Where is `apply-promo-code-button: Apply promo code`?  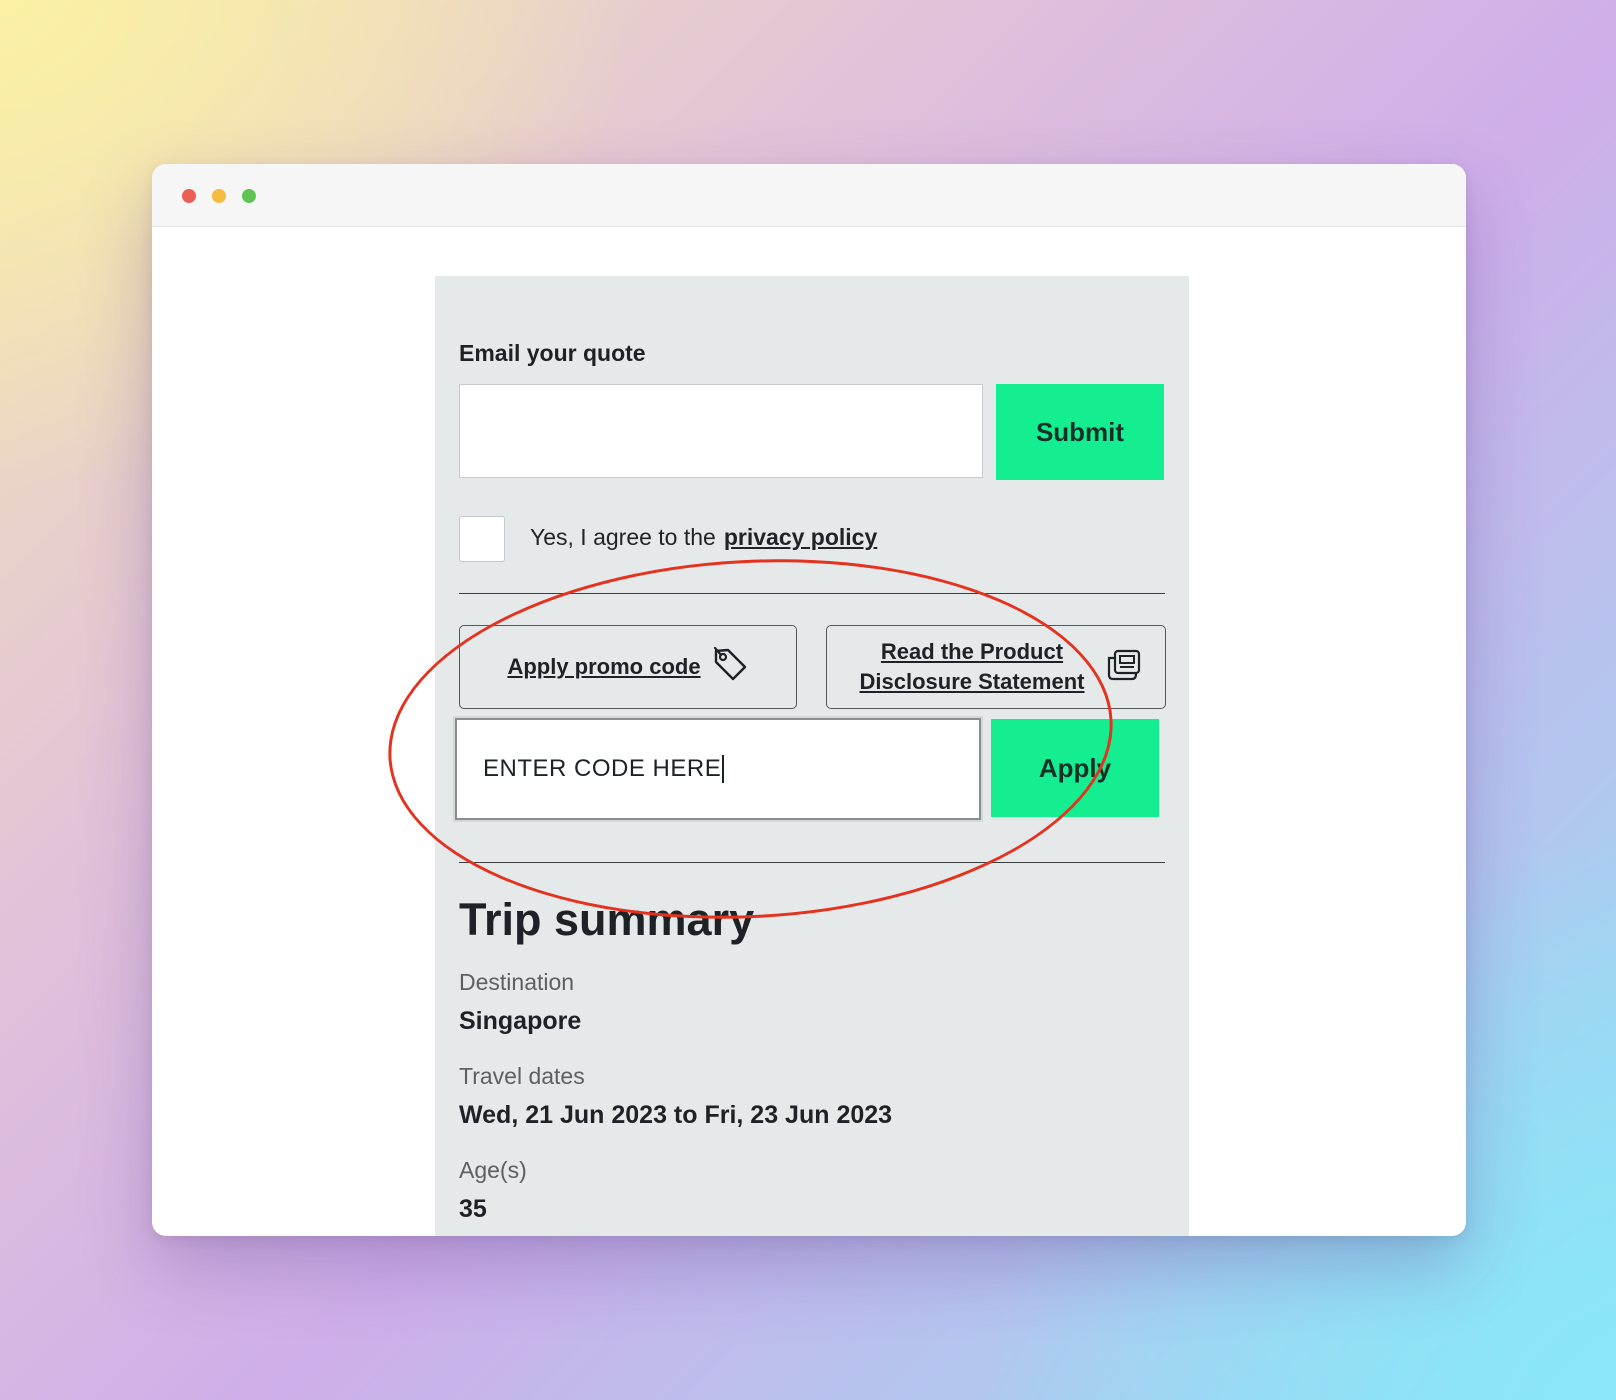 apply-promo-code-button: Apply promo code is located at coordinates (628, 667).